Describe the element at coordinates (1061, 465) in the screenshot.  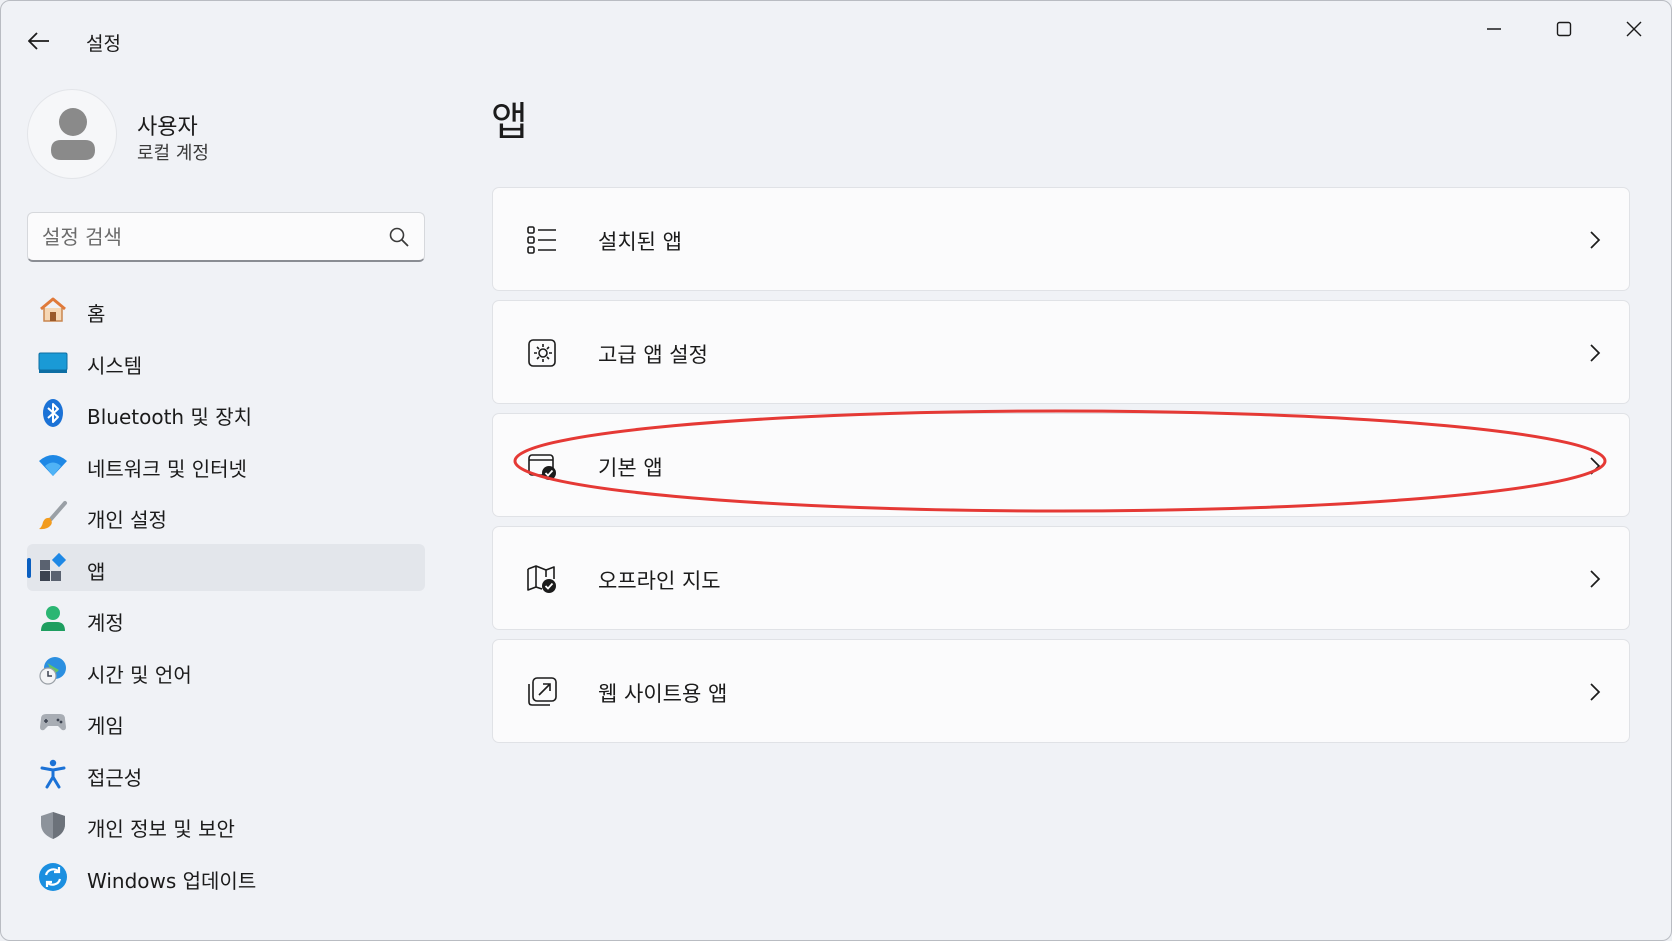
I see `card-default-apps: 기본 앱` at that location.